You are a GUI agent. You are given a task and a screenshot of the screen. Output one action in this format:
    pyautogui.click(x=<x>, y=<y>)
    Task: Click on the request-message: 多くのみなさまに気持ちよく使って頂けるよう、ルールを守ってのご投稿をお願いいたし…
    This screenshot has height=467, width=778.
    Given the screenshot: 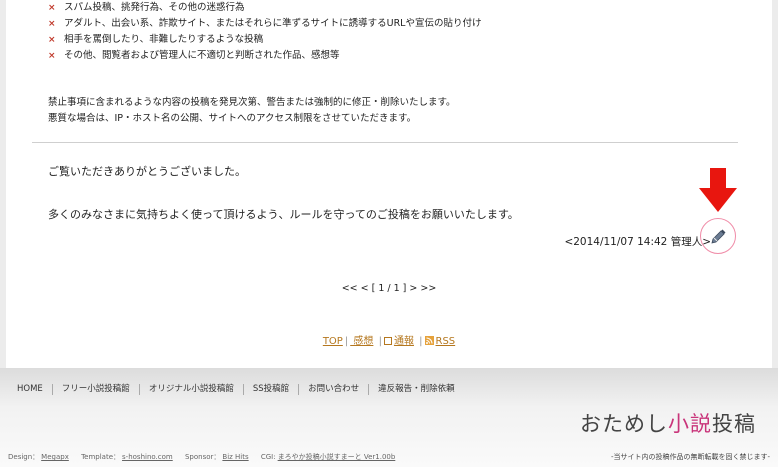 What is the action you would take?
    pyautogui.click(x=283, y=214)
    